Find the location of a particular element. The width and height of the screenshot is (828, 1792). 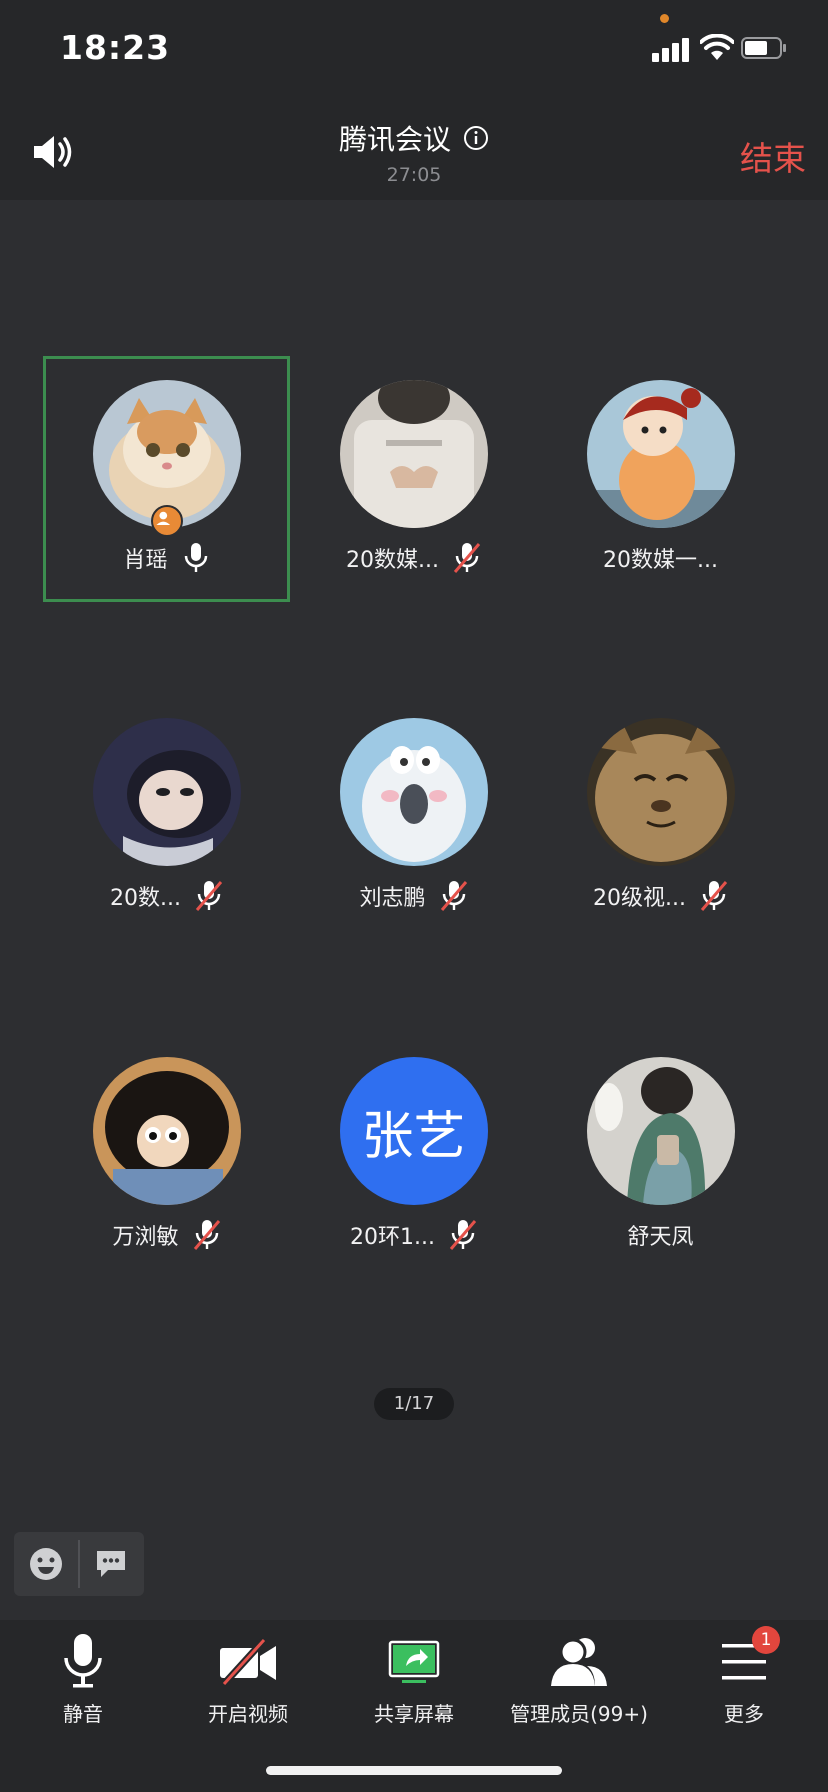

manage-members-button: 管理成员(99+) is located at coordinates (579, 1675).